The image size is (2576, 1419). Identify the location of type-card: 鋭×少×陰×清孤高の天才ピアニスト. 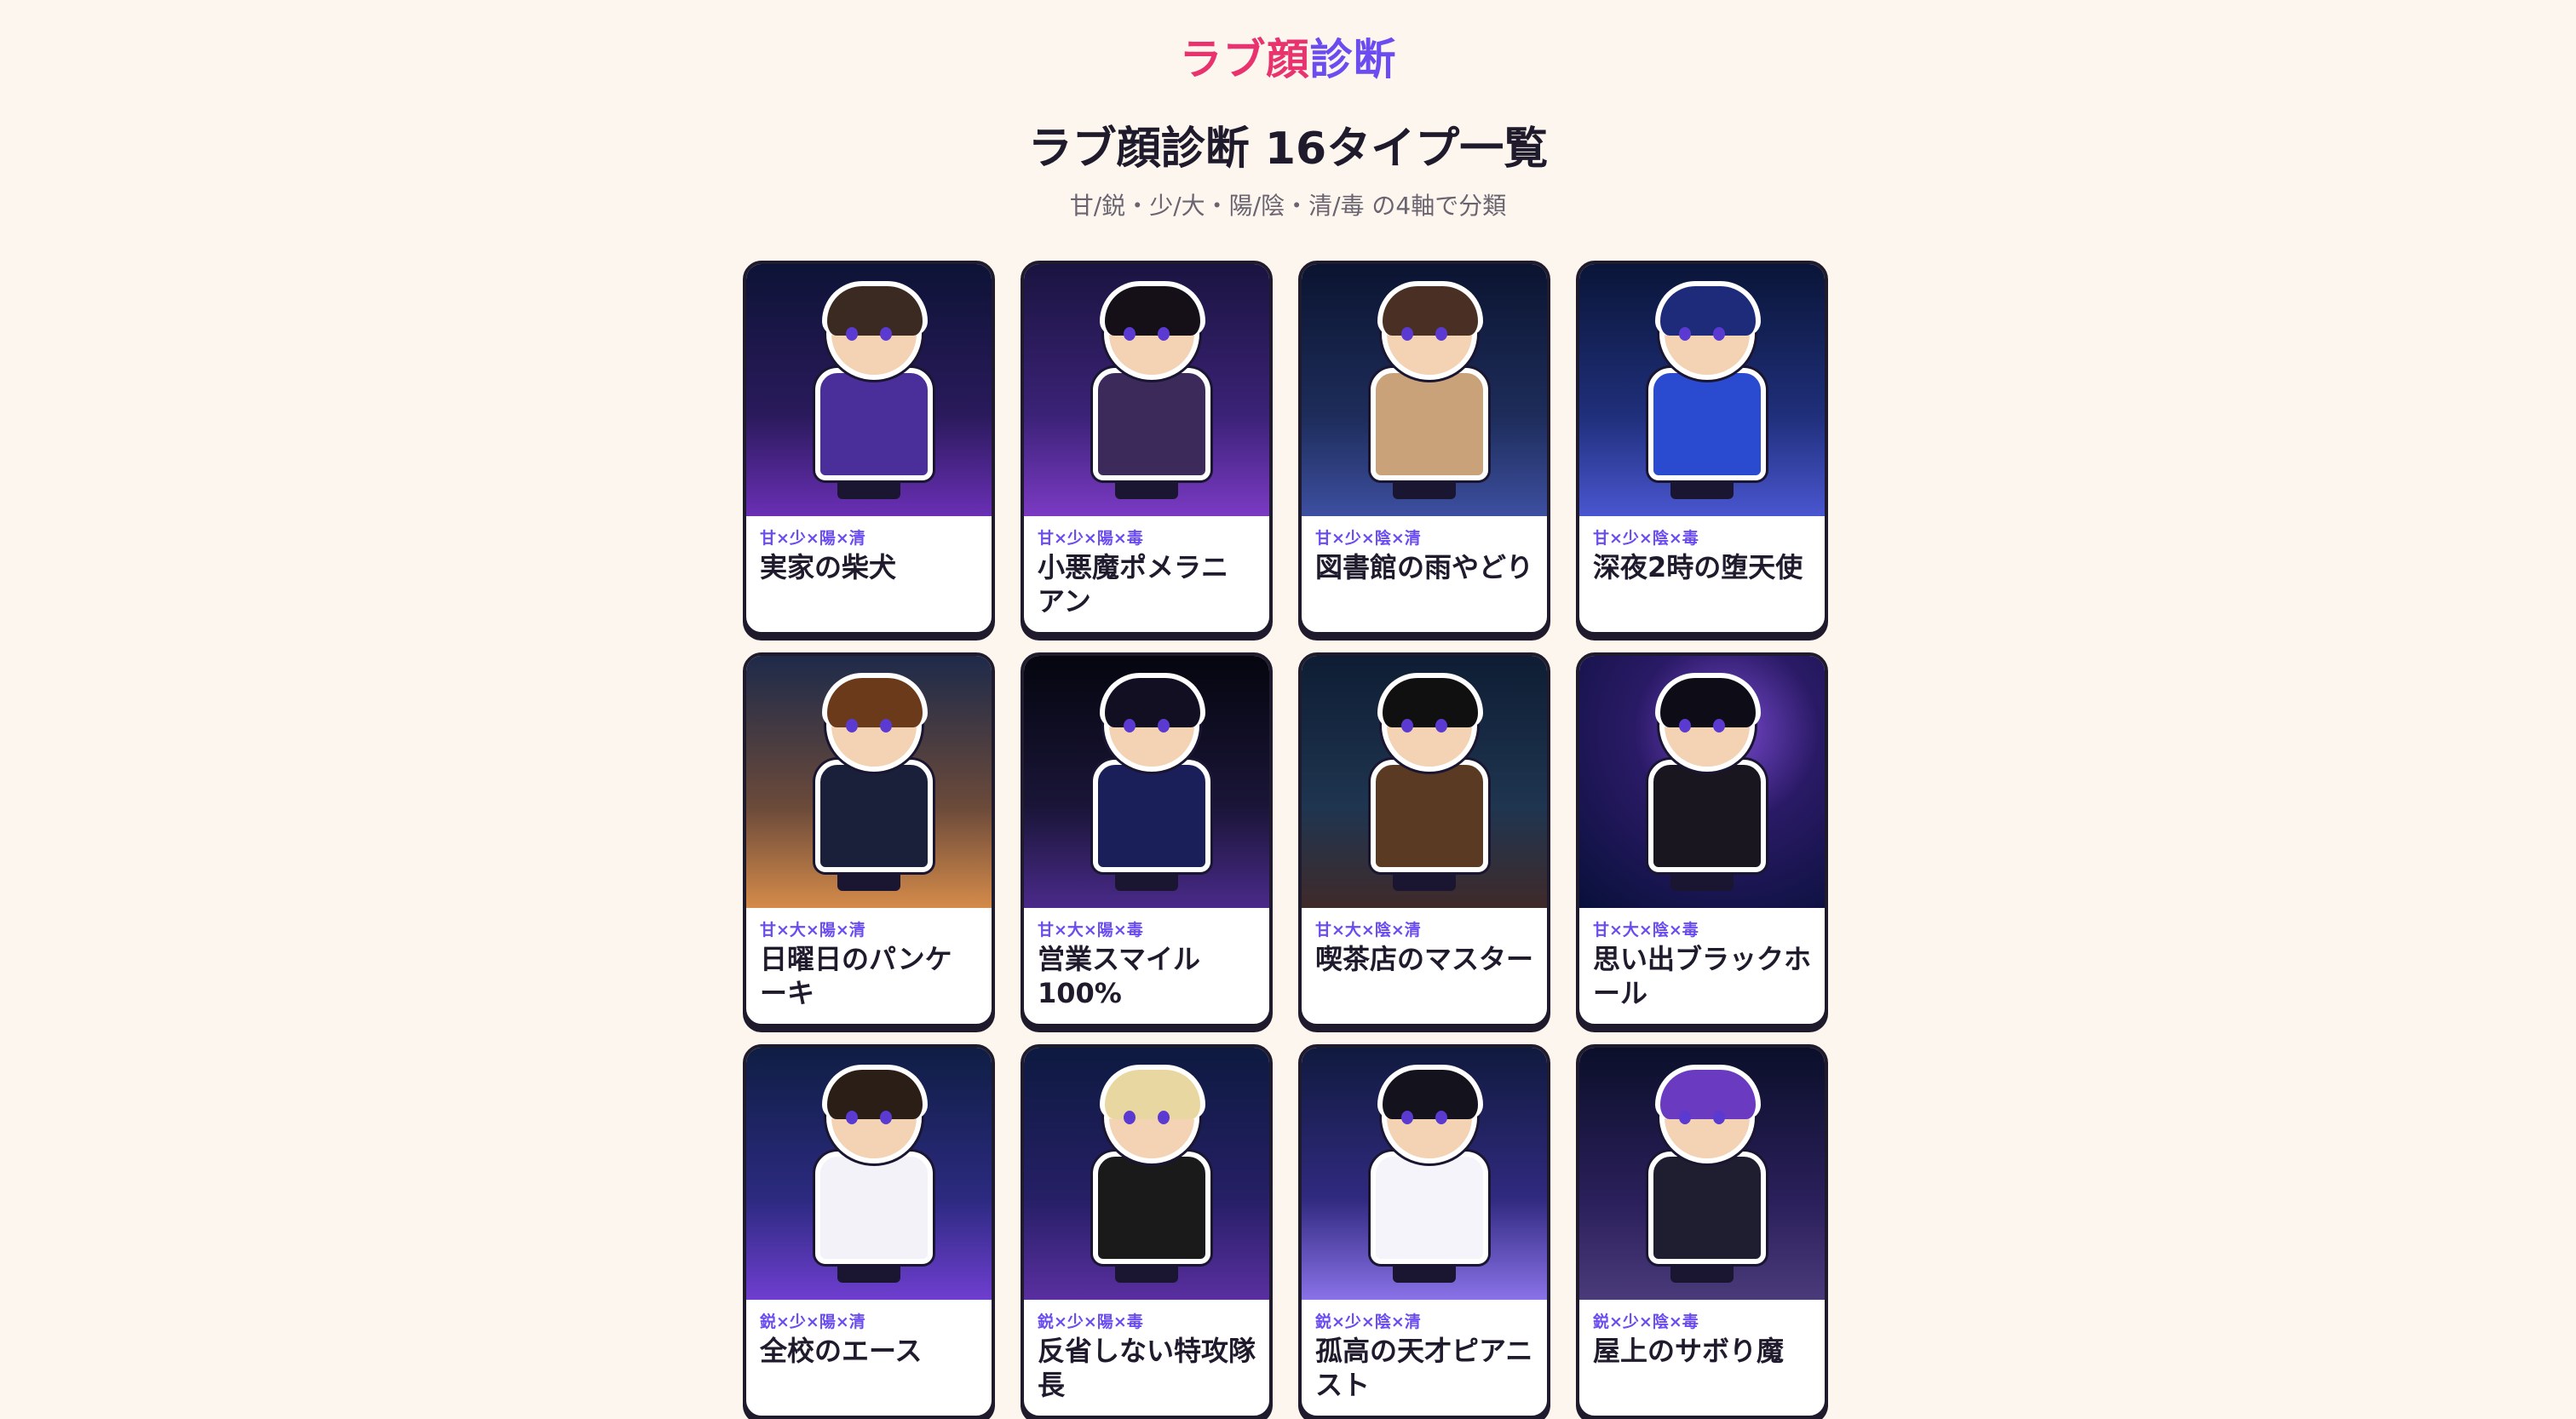
(1424, 1232).